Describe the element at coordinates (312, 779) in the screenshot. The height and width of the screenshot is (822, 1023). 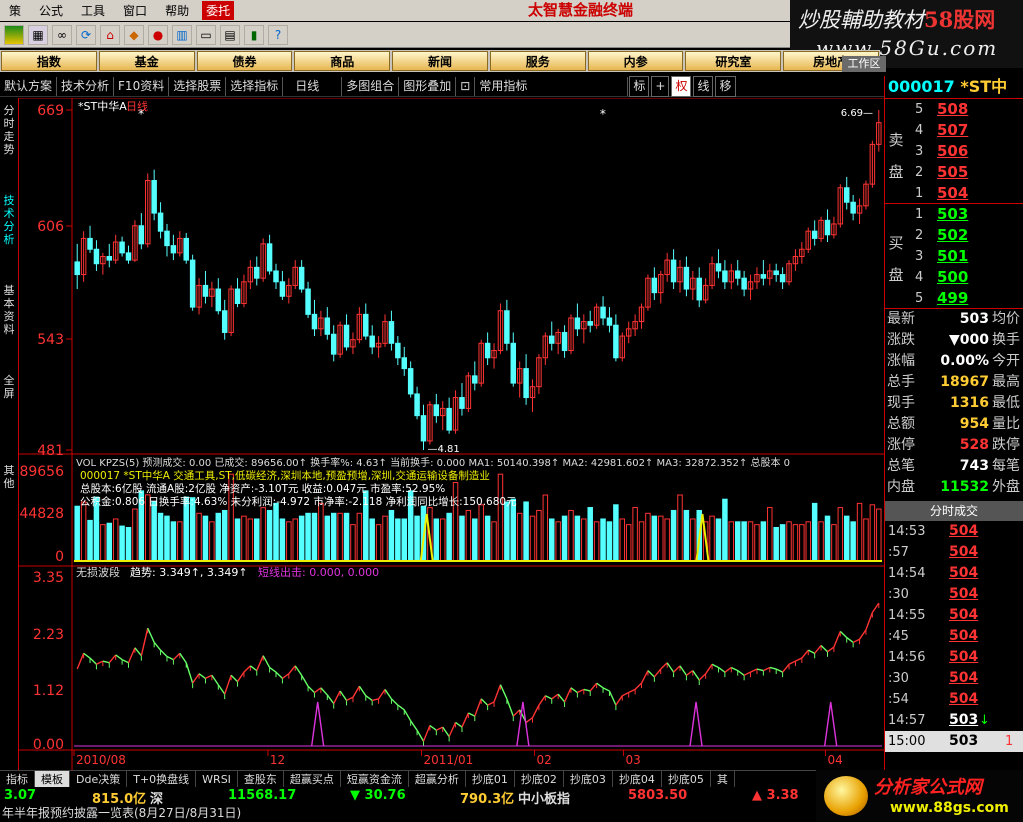
I see `indicator-tab: 超赢买点` at that location.